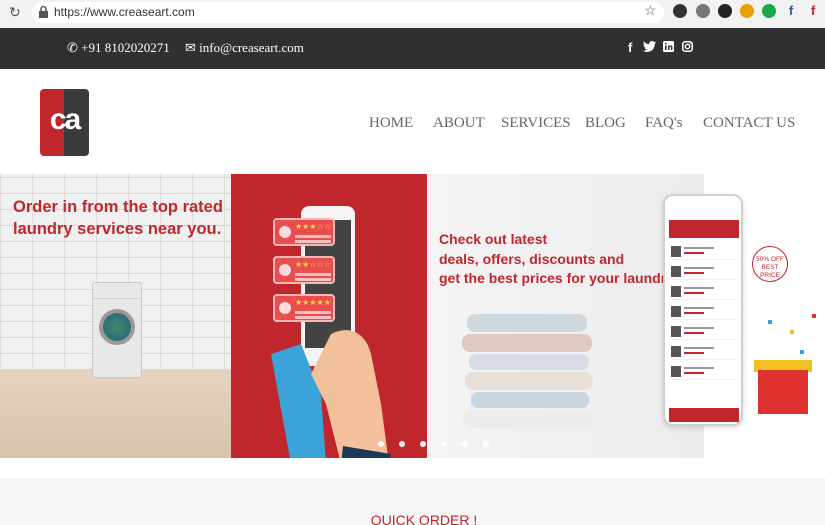 The width and height of the screenshot is (825, 525). I want to click on extension-6: f, so click(791, 11).